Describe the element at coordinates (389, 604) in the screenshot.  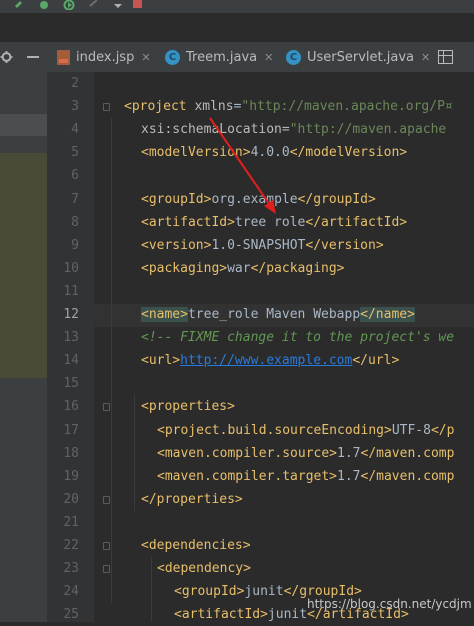
I see `watermark: https://blog.csdn.net/ycdjm` at that location.